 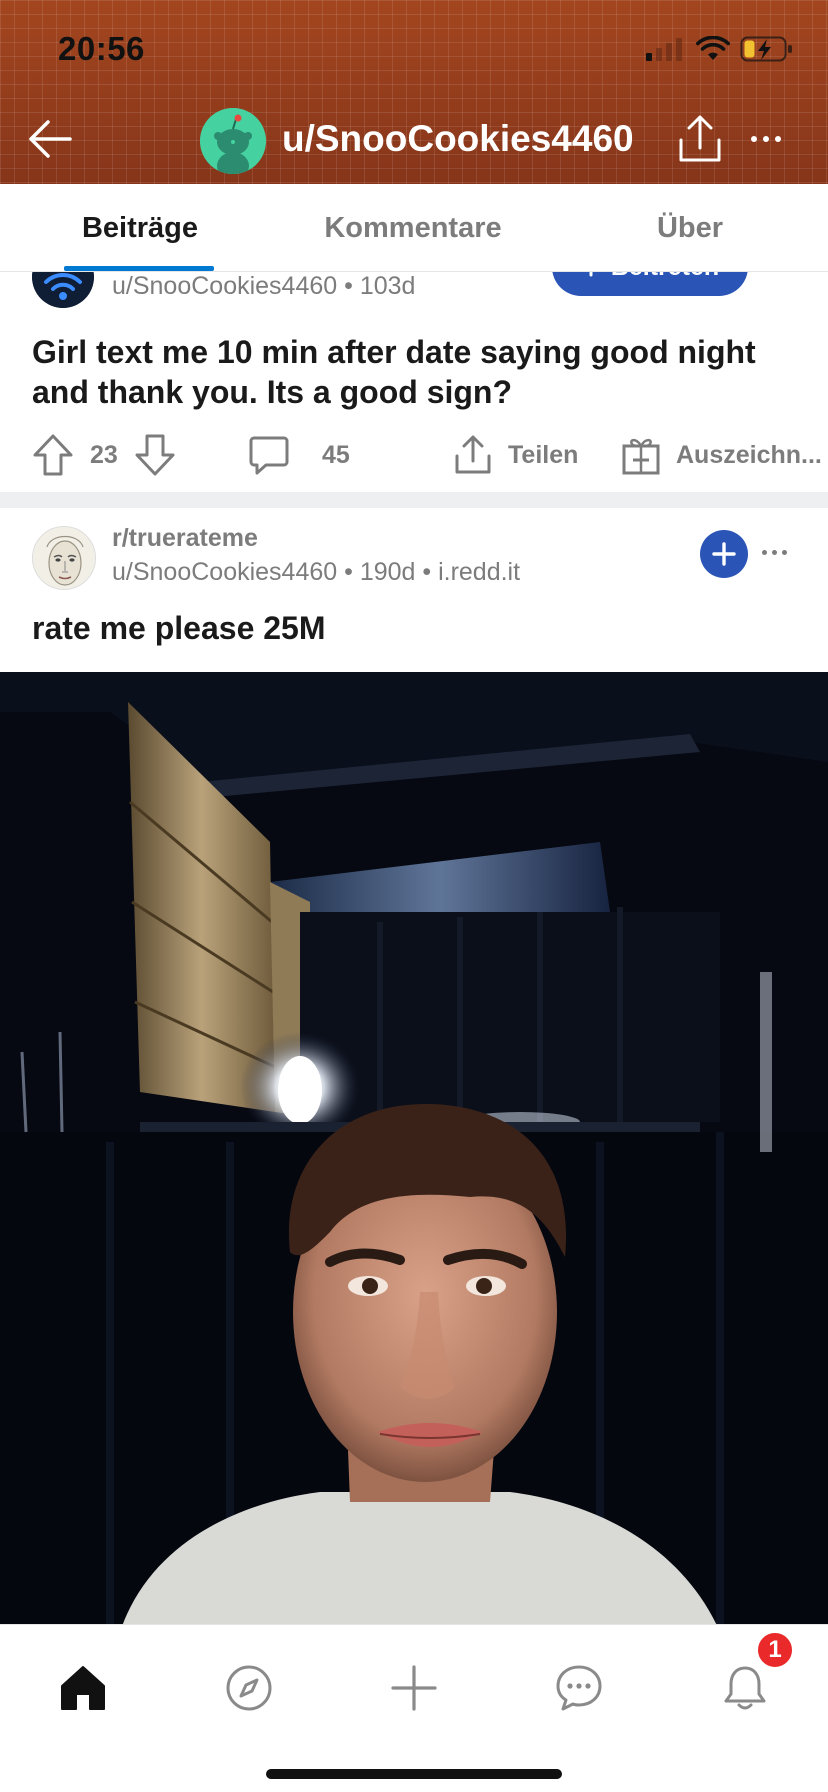 I want to click on status-icons, so click(x=720, y=49).